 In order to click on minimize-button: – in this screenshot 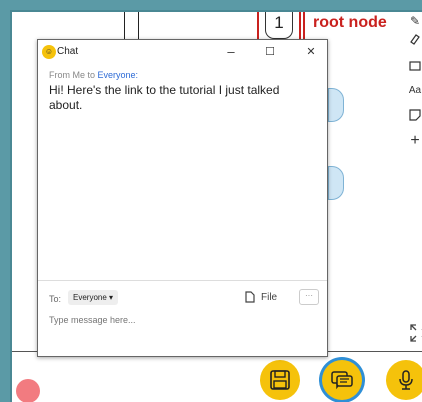, I will do `click(231, 52)`.